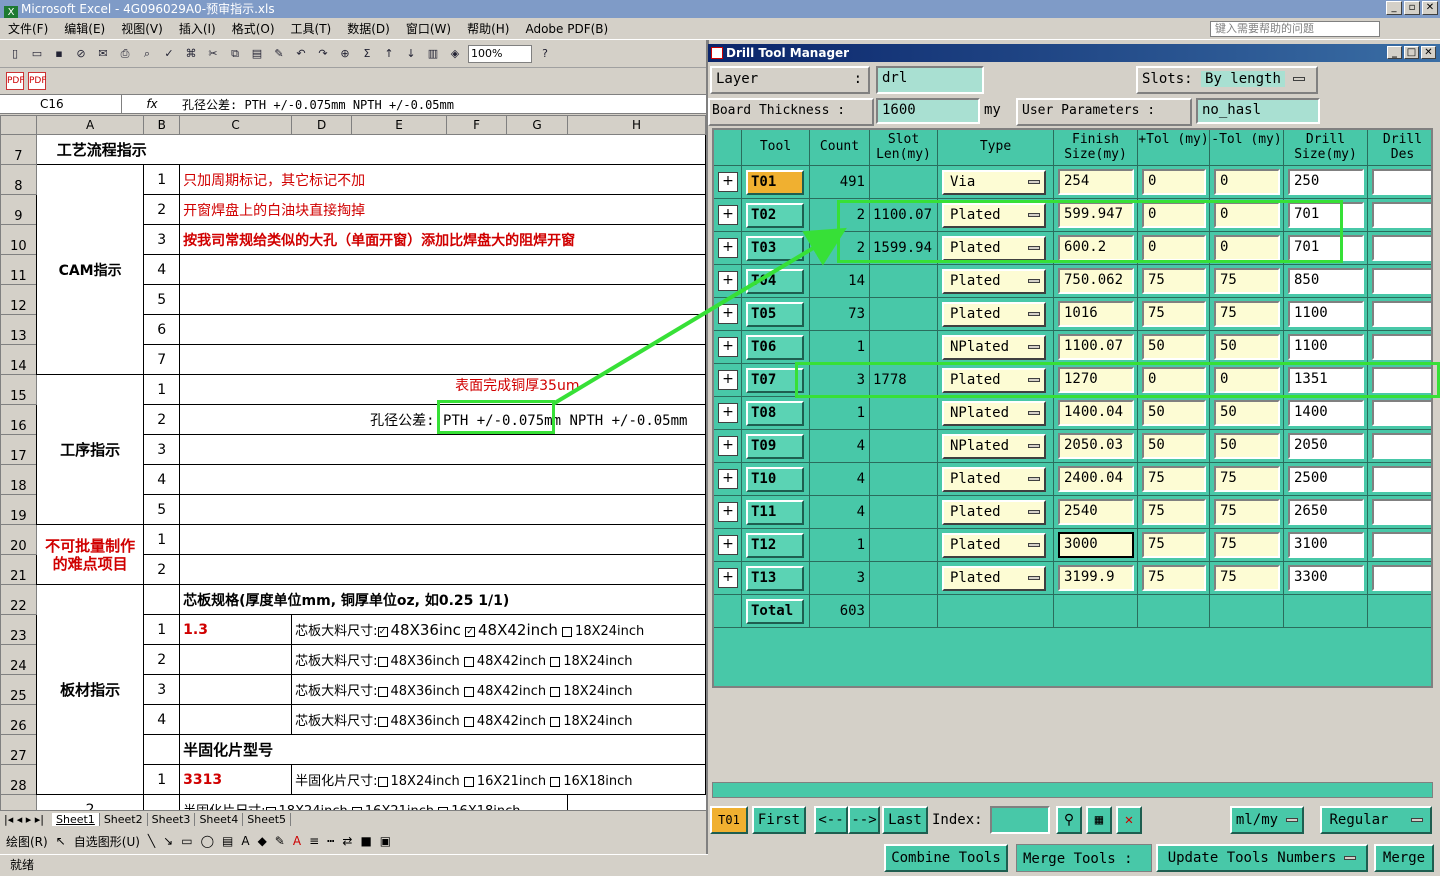 This screenshot has width=1440, height=876. What do you see at coordinates (301, 54) in the screenshot?
I see `undo-icon: ↶` at bounding box center [301, 54].